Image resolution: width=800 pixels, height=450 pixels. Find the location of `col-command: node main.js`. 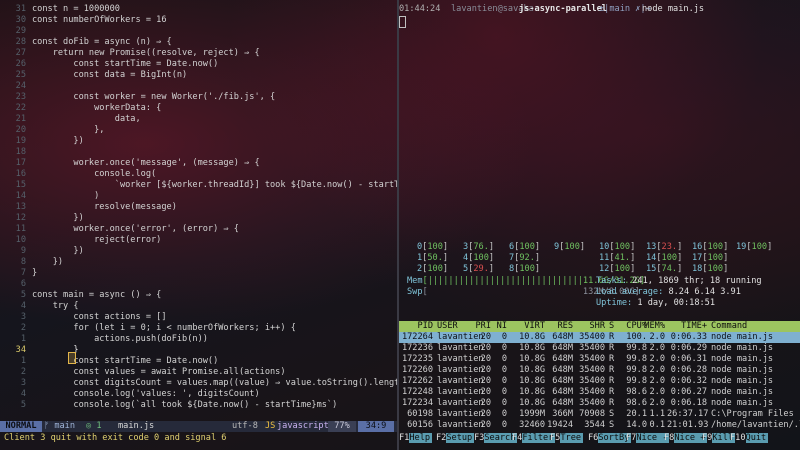

col-command: node main.js is located at coordinates (742, 337).